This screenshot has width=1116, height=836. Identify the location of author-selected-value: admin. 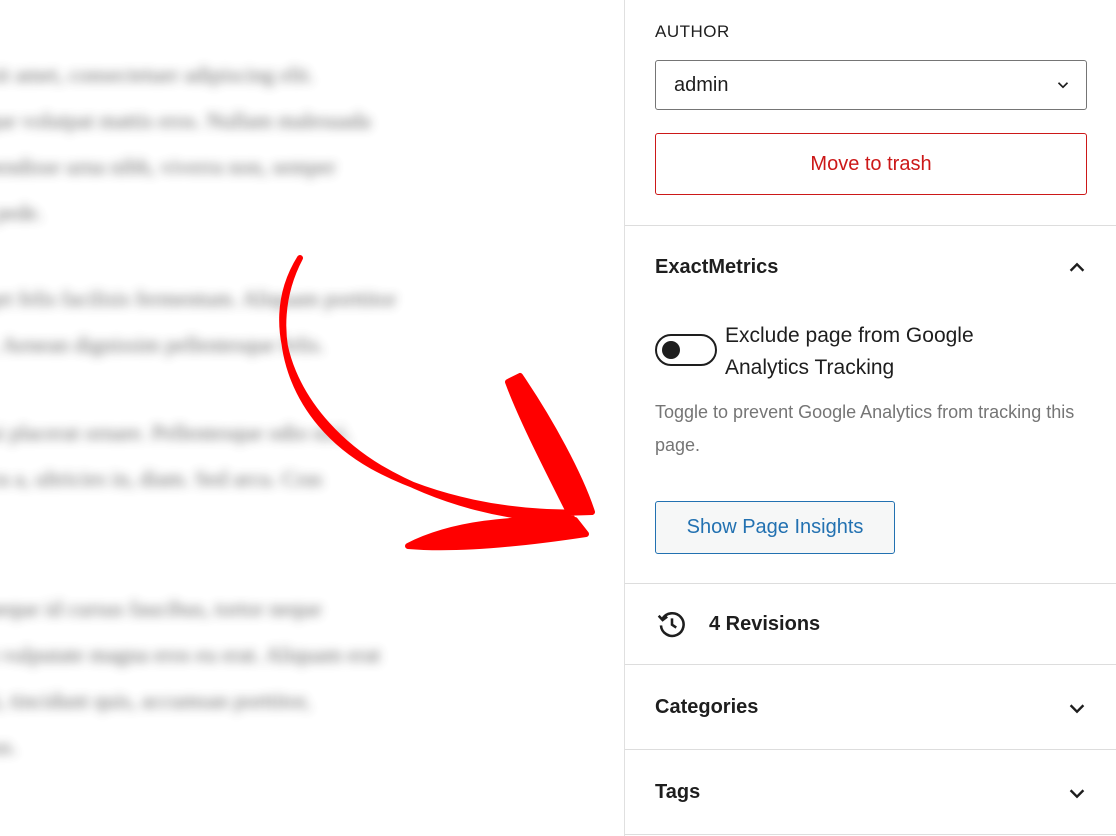
(701, 84).